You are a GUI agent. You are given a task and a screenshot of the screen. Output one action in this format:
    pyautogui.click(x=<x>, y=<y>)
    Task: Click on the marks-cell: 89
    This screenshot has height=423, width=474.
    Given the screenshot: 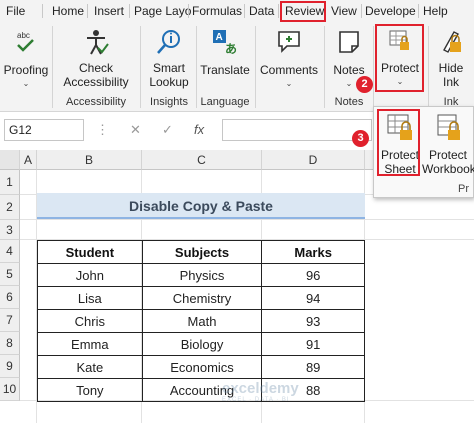 What is the action you would take?
    pyautogui.click(x=313, y=367)
    